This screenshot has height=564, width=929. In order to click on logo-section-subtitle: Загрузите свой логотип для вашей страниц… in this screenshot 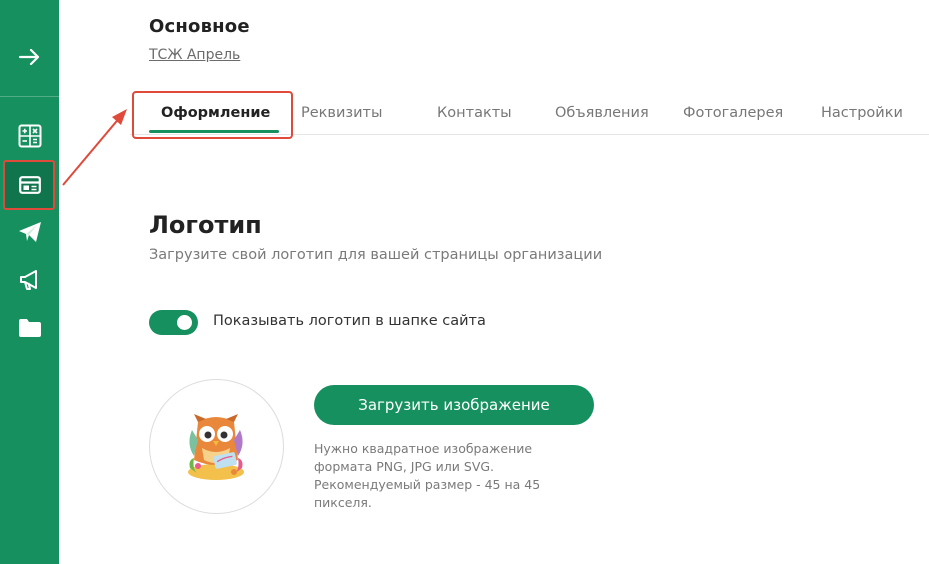, I will do `click(376, 255)`.